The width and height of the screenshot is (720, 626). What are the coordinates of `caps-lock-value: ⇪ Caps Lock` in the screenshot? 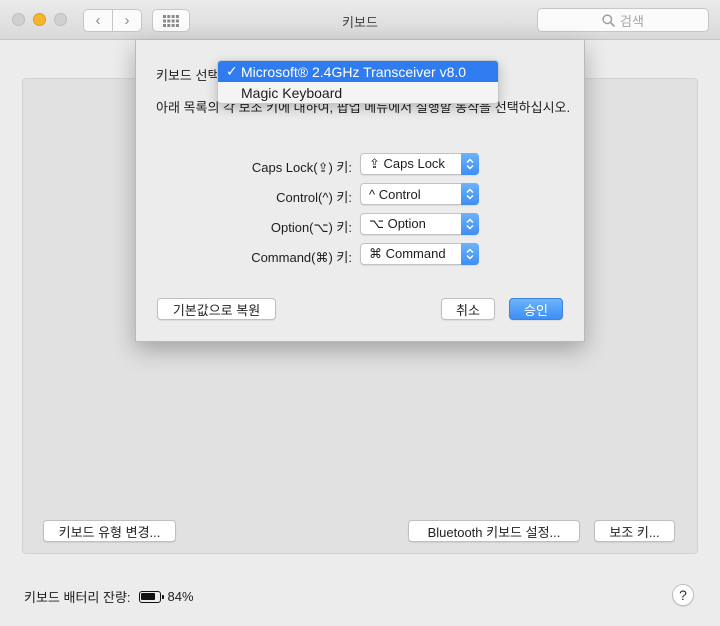 It's located at (407, 163).